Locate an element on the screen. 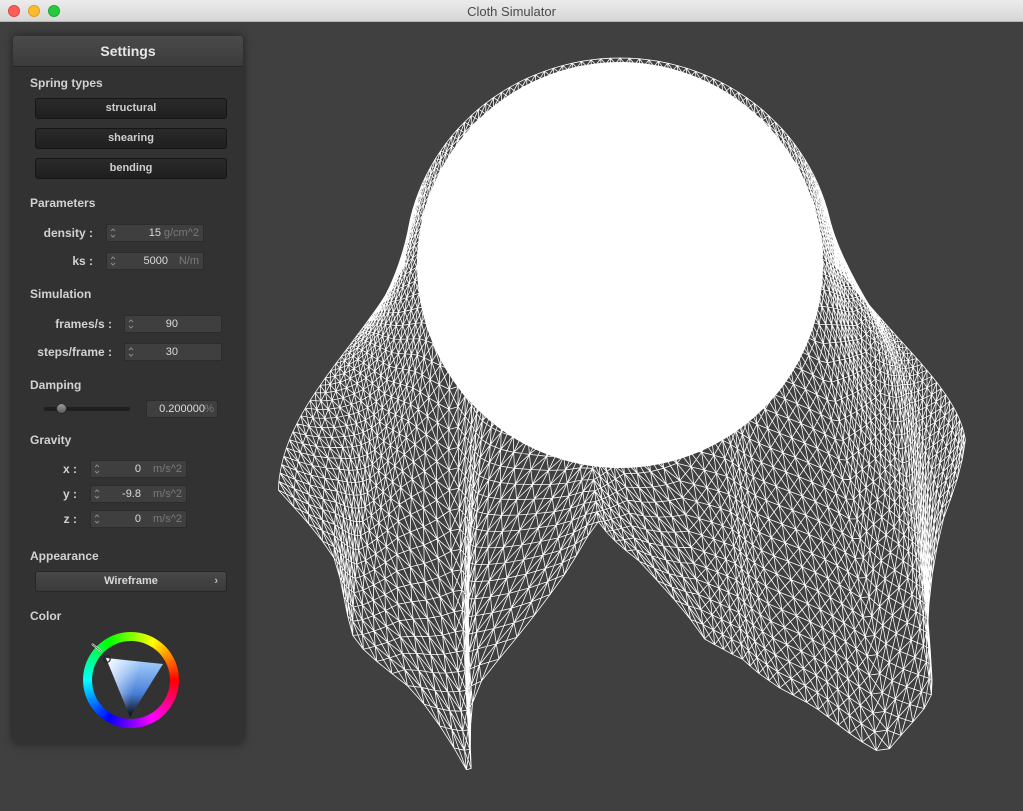 Image resolution: width=1023 pixels, height=811 pixels. damping-input: 0.200000 % is located at coordinates (182, 409).